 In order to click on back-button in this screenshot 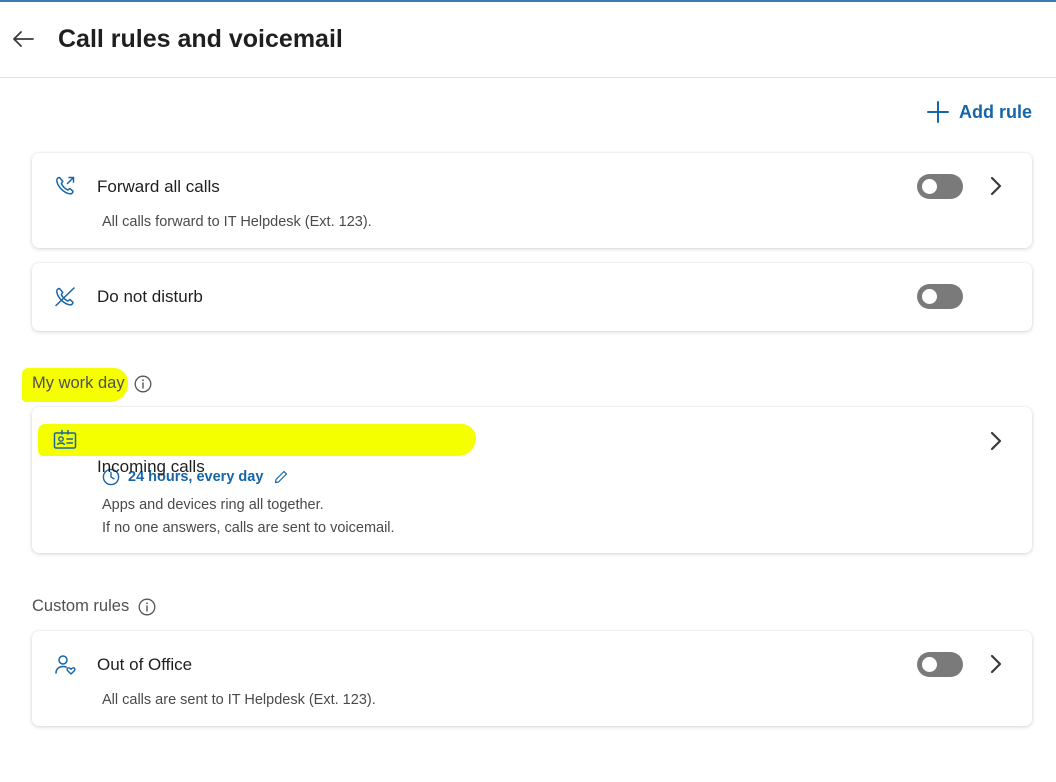, I will do `click(23, 39)`.